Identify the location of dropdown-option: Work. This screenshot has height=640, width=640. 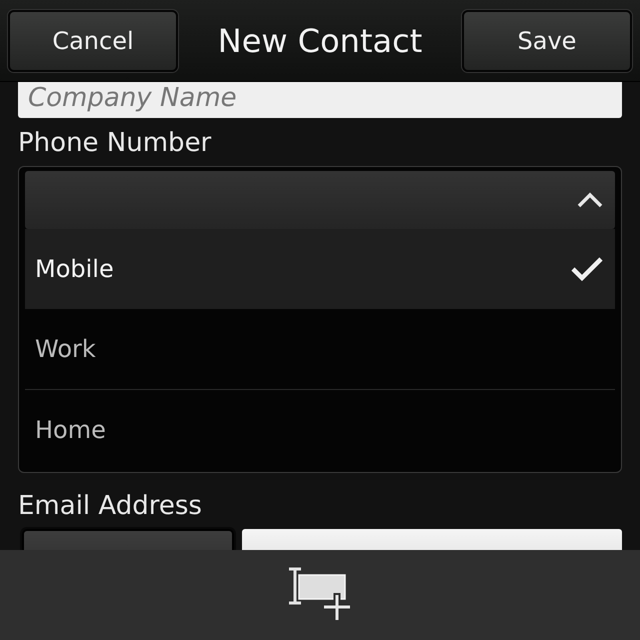
(320, 349).